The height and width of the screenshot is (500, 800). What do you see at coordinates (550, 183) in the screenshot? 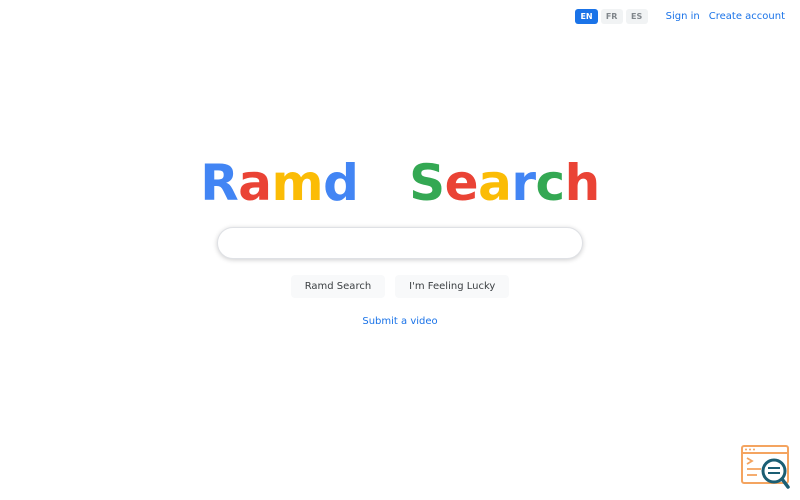
I see `logo-letter: c` at bounding box center [550, 183].